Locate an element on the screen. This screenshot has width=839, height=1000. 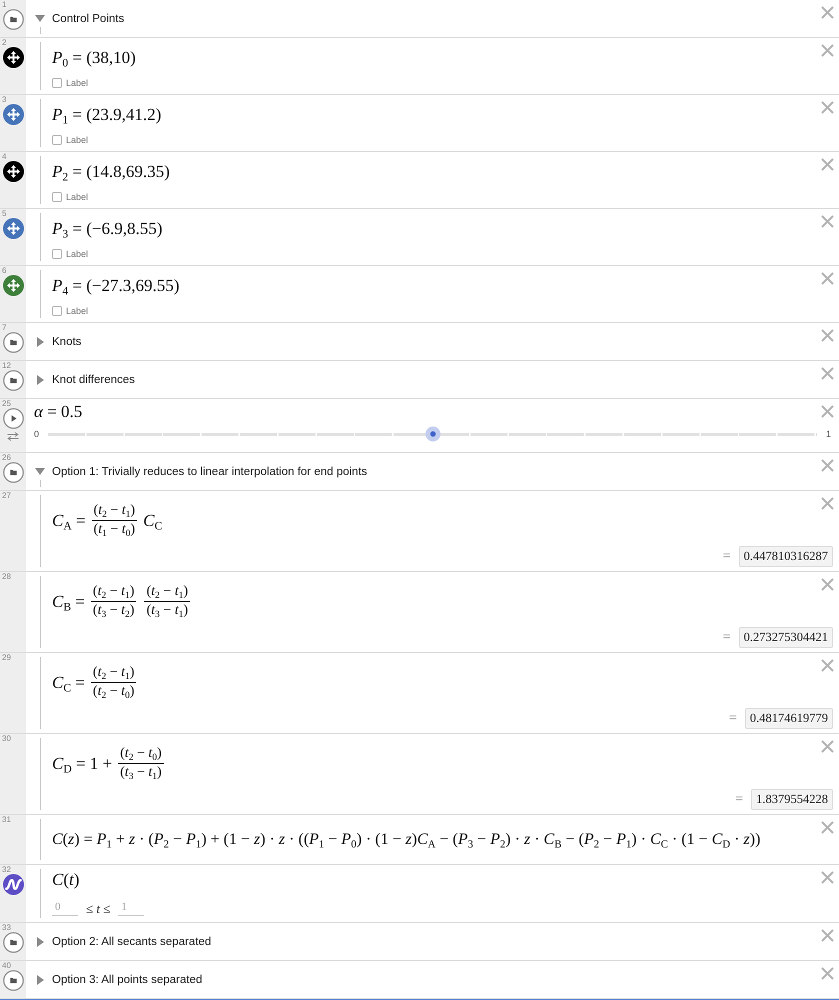
row-number: 28 is located at coordinates (6, 576).